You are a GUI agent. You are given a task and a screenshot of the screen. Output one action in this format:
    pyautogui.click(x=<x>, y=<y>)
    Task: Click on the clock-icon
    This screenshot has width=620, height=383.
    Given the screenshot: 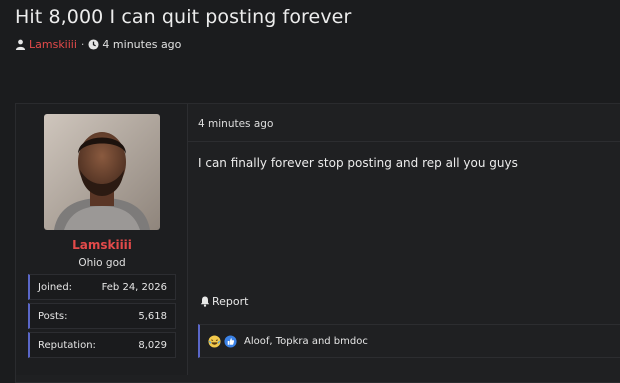 What is the action you would take?
    pyautogui.click(x=93, y=44)
    